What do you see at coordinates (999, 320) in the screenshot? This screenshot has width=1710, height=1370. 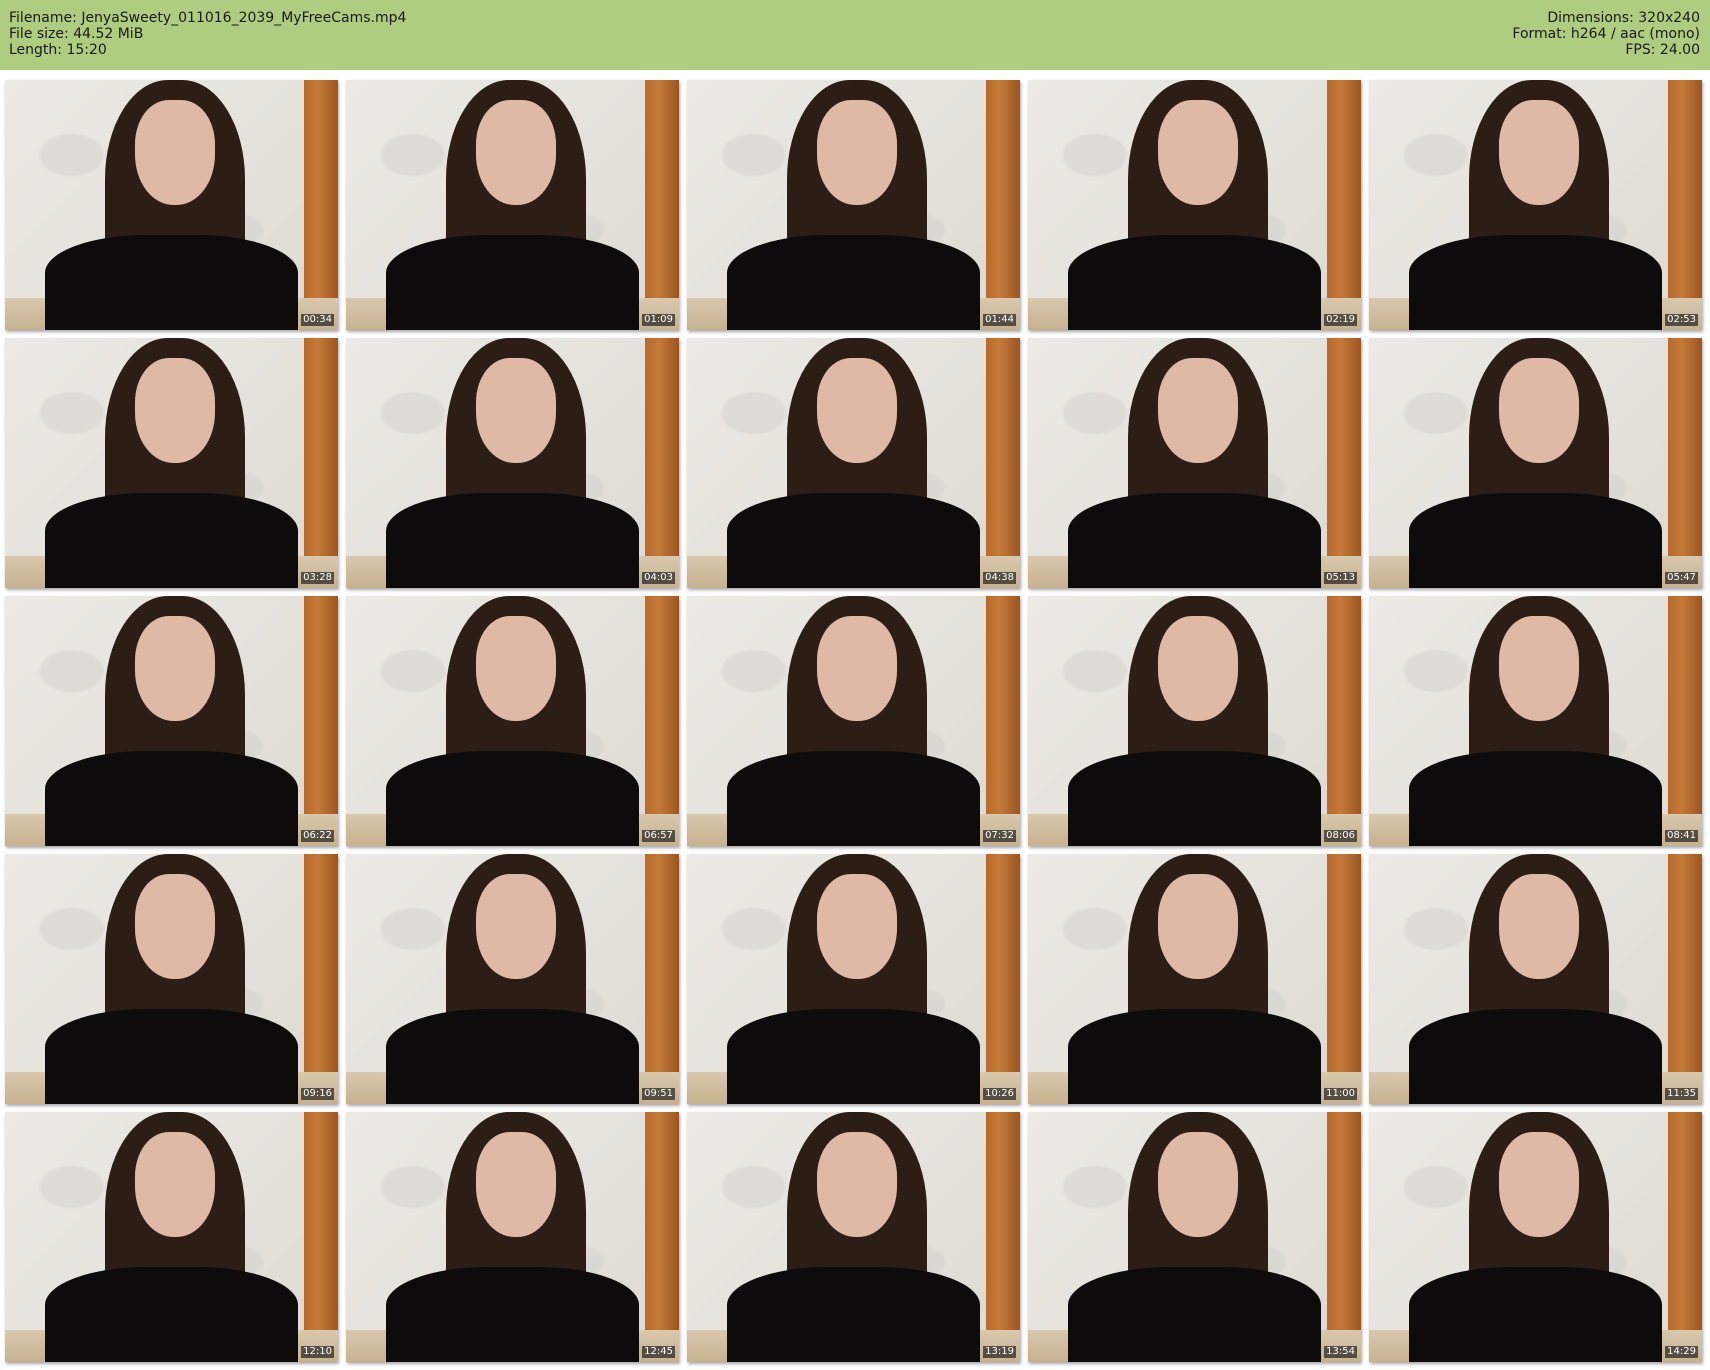 I see `timestamp-label: 01:44` at bounding box center [999, 320].